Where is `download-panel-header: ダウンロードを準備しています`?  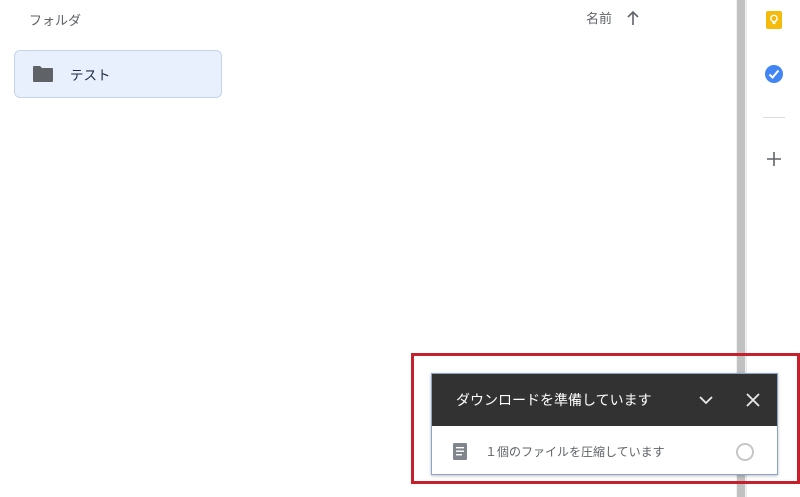
download-panel-header: ダウンロードを準備しています is located at coordinates (604, 400).